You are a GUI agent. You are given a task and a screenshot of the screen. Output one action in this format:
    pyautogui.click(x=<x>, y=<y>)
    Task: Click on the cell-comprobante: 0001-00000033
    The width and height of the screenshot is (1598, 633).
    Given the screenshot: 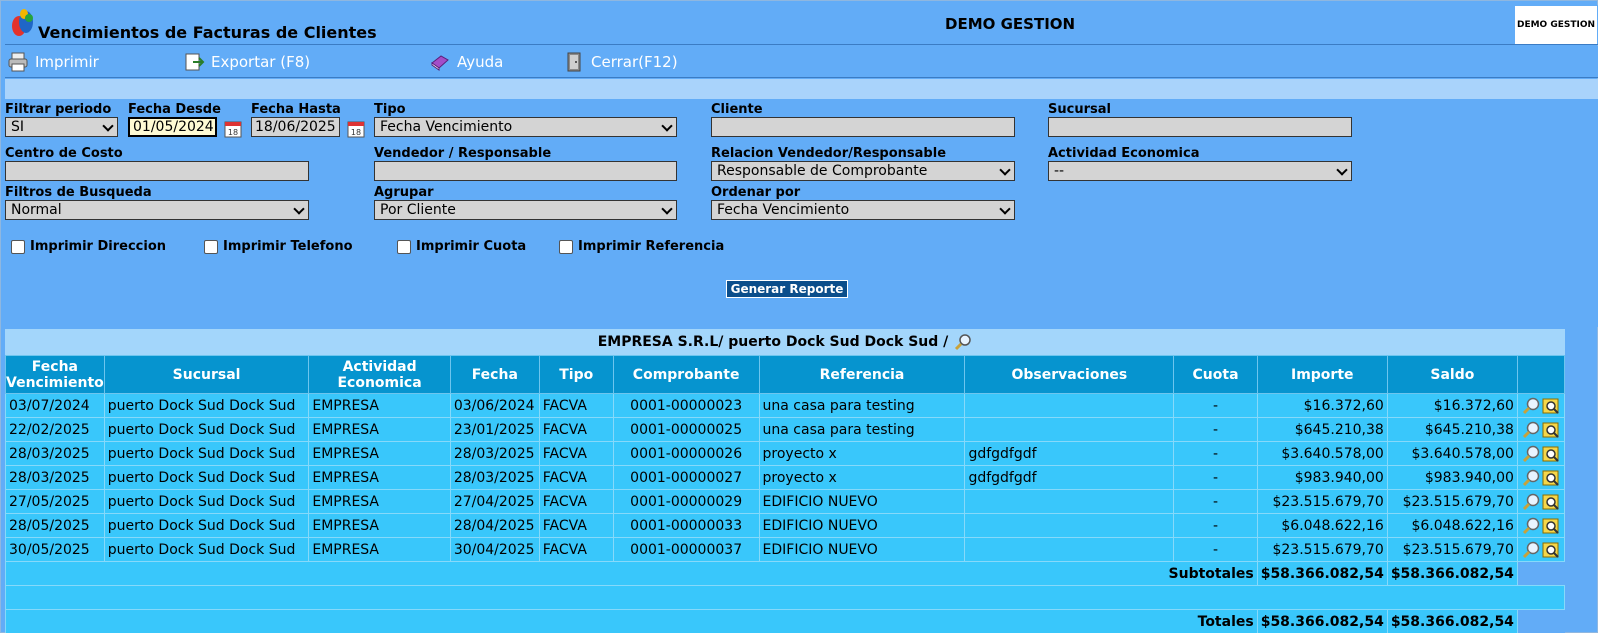 What is the action you would take?
    pyautogui.click(x=686, y=525)
    